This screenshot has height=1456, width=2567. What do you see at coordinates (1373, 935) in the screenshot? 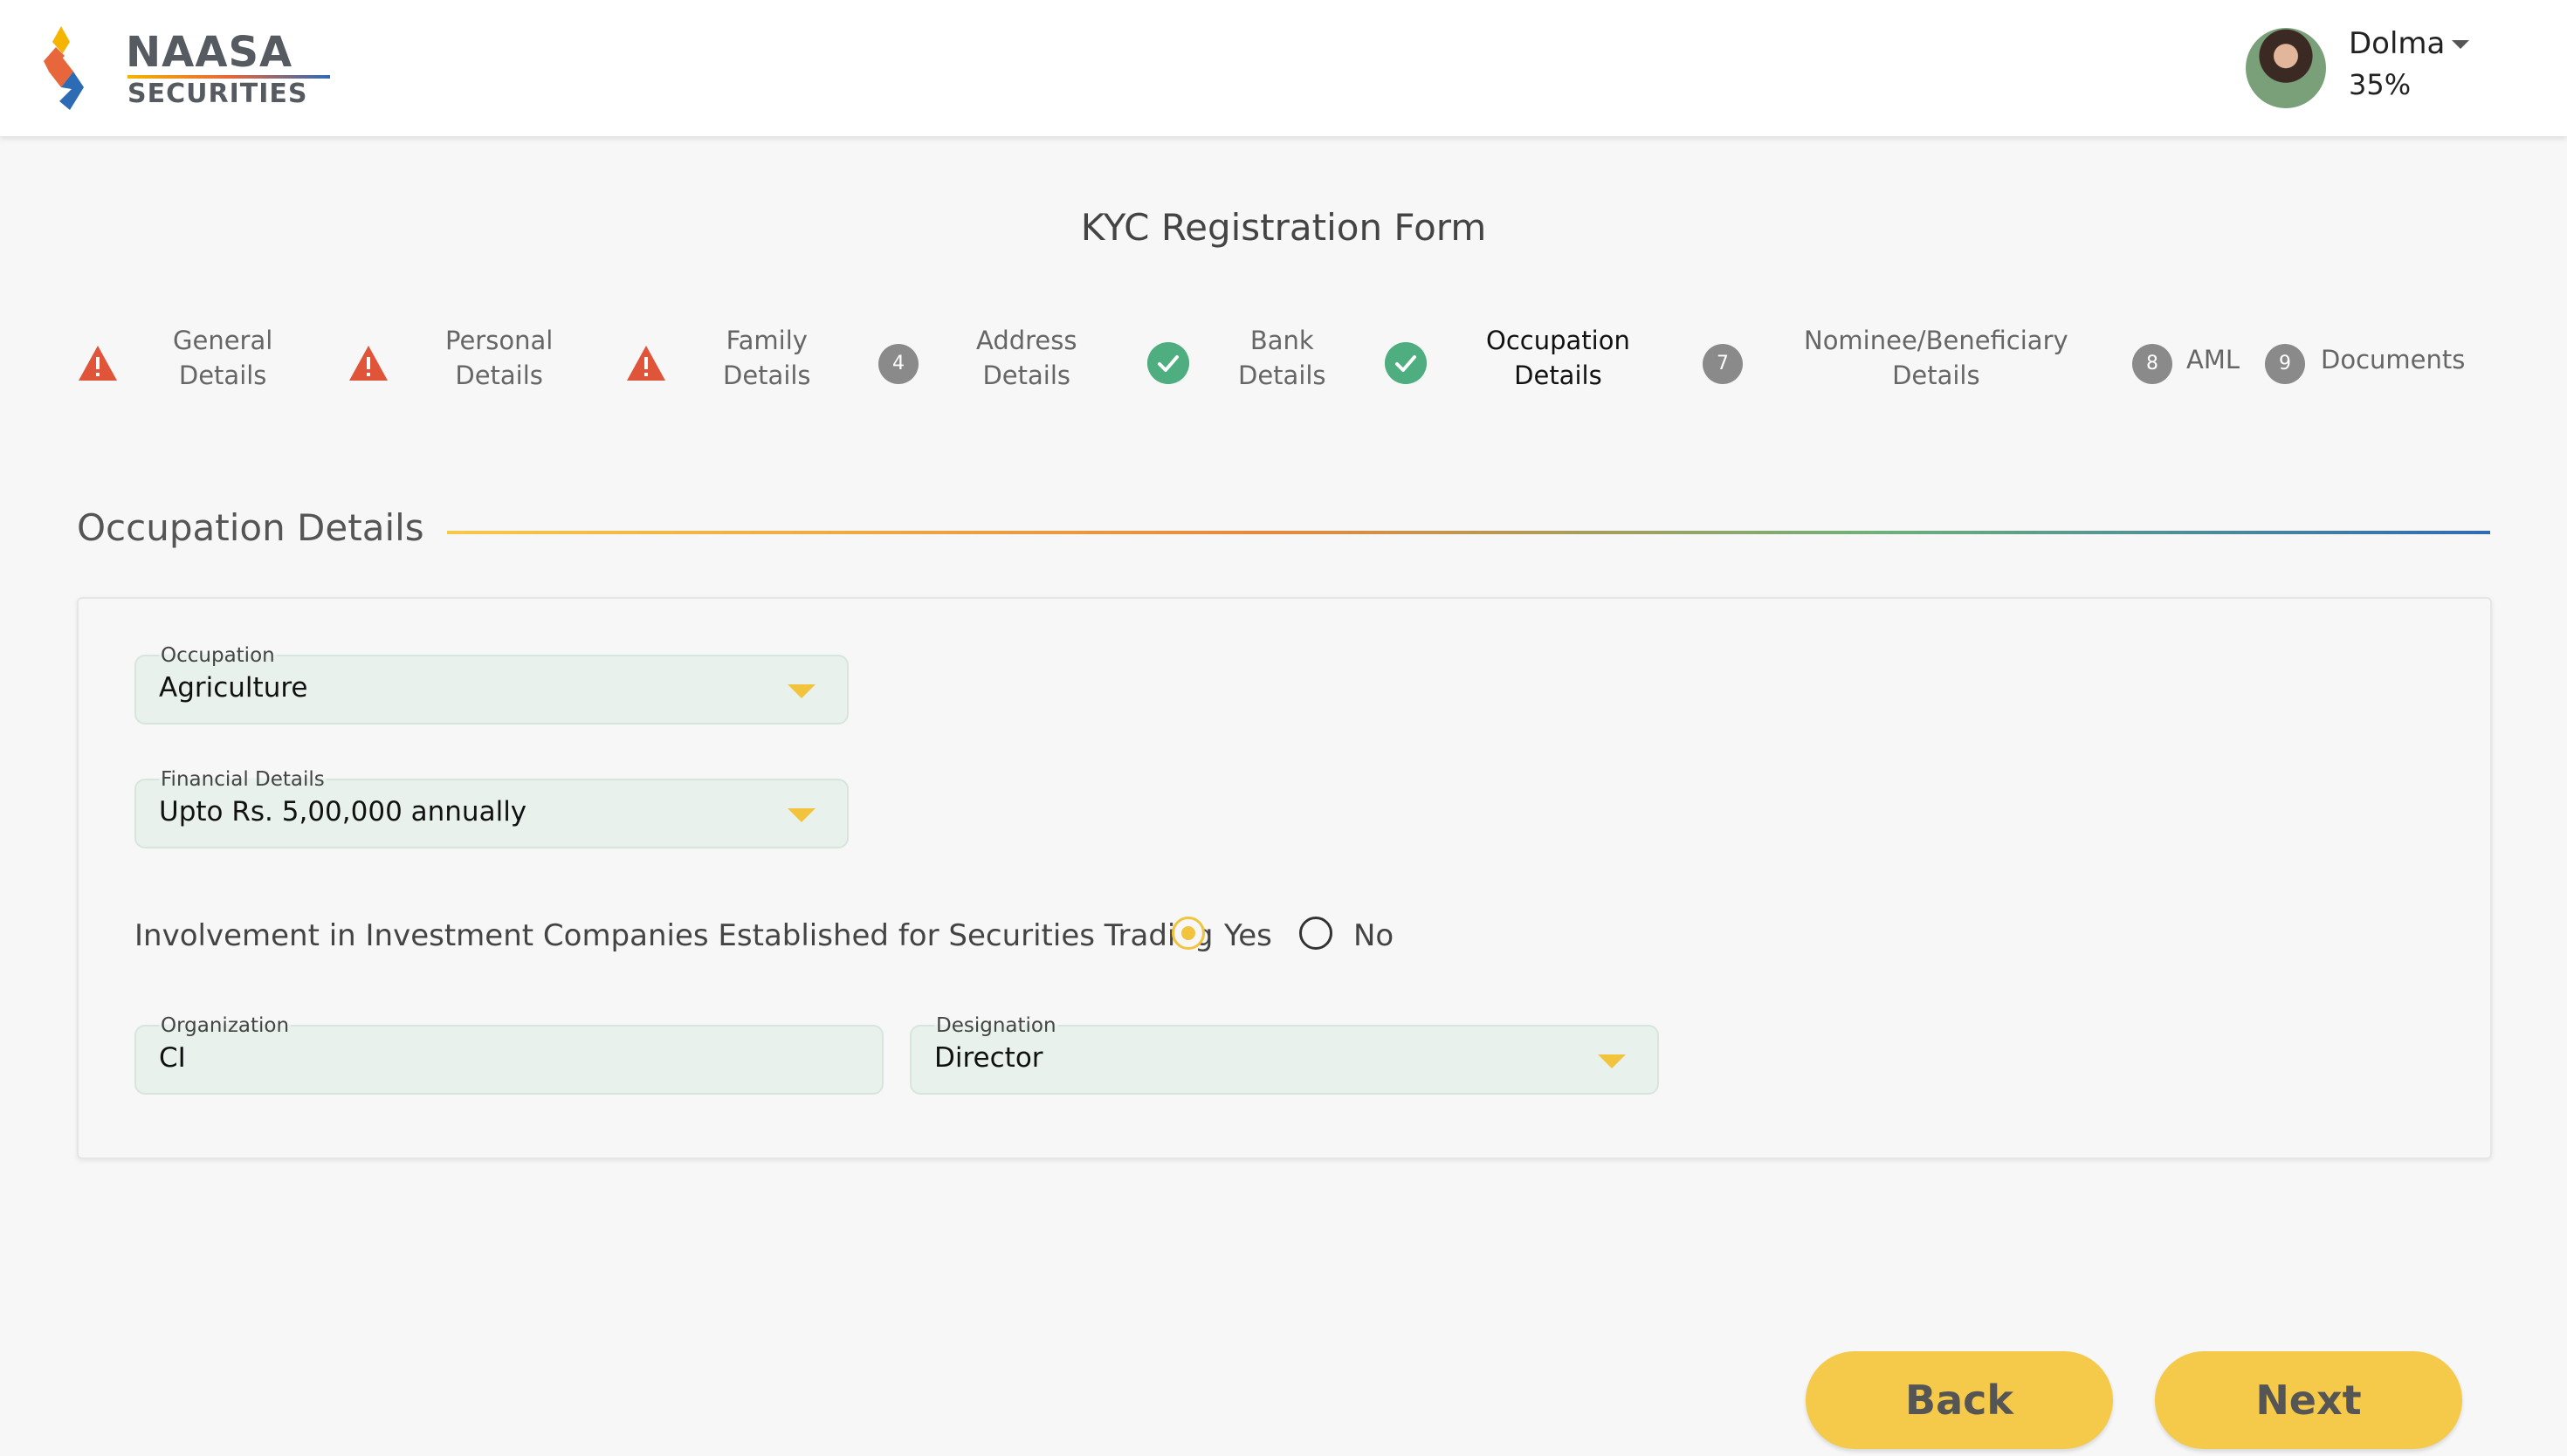
I see `radio-no-label: No` at bounding box center [1373, 935].